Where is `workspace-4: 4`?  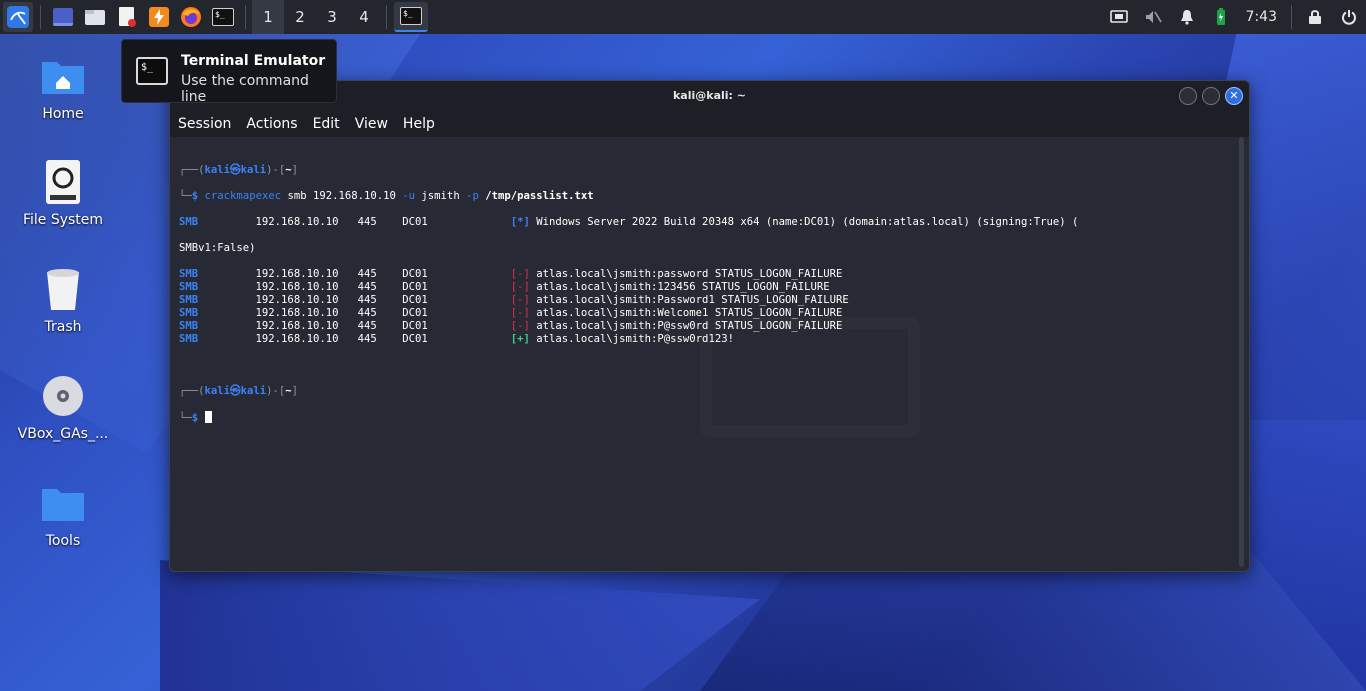
workspace-4: 4 is located at coordinates (364, 17).